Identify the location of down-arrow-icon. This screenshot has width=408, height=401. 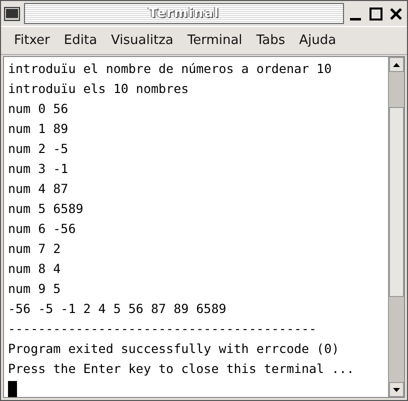
(396, 390).